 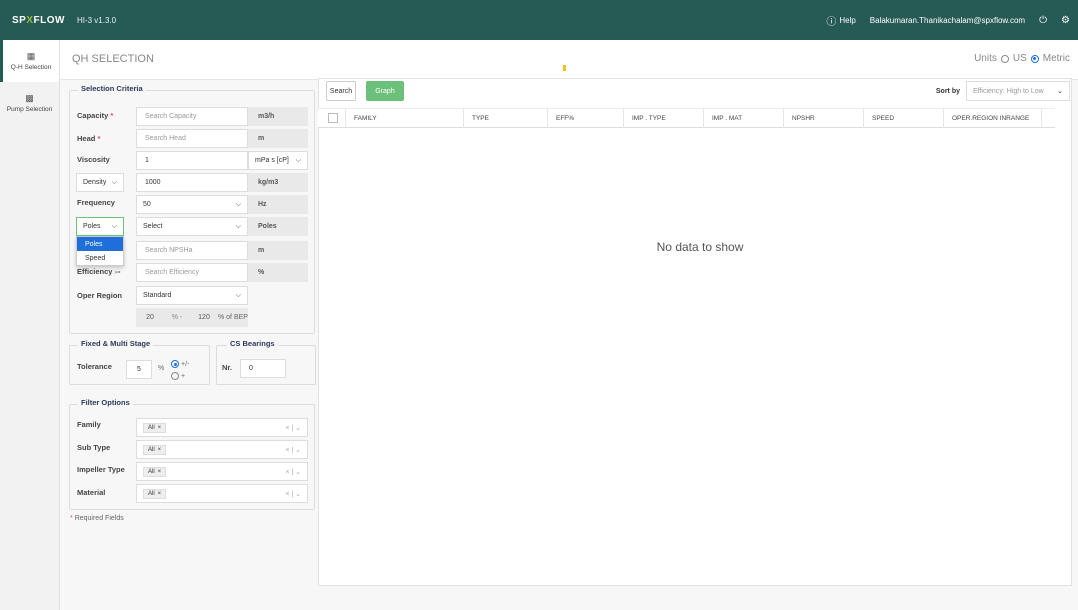 What do you see at coordinates (664, 118) in the screenshot?
I see `column-header-imp-type: IMP . TYPE` at bounding box center [664, 118].